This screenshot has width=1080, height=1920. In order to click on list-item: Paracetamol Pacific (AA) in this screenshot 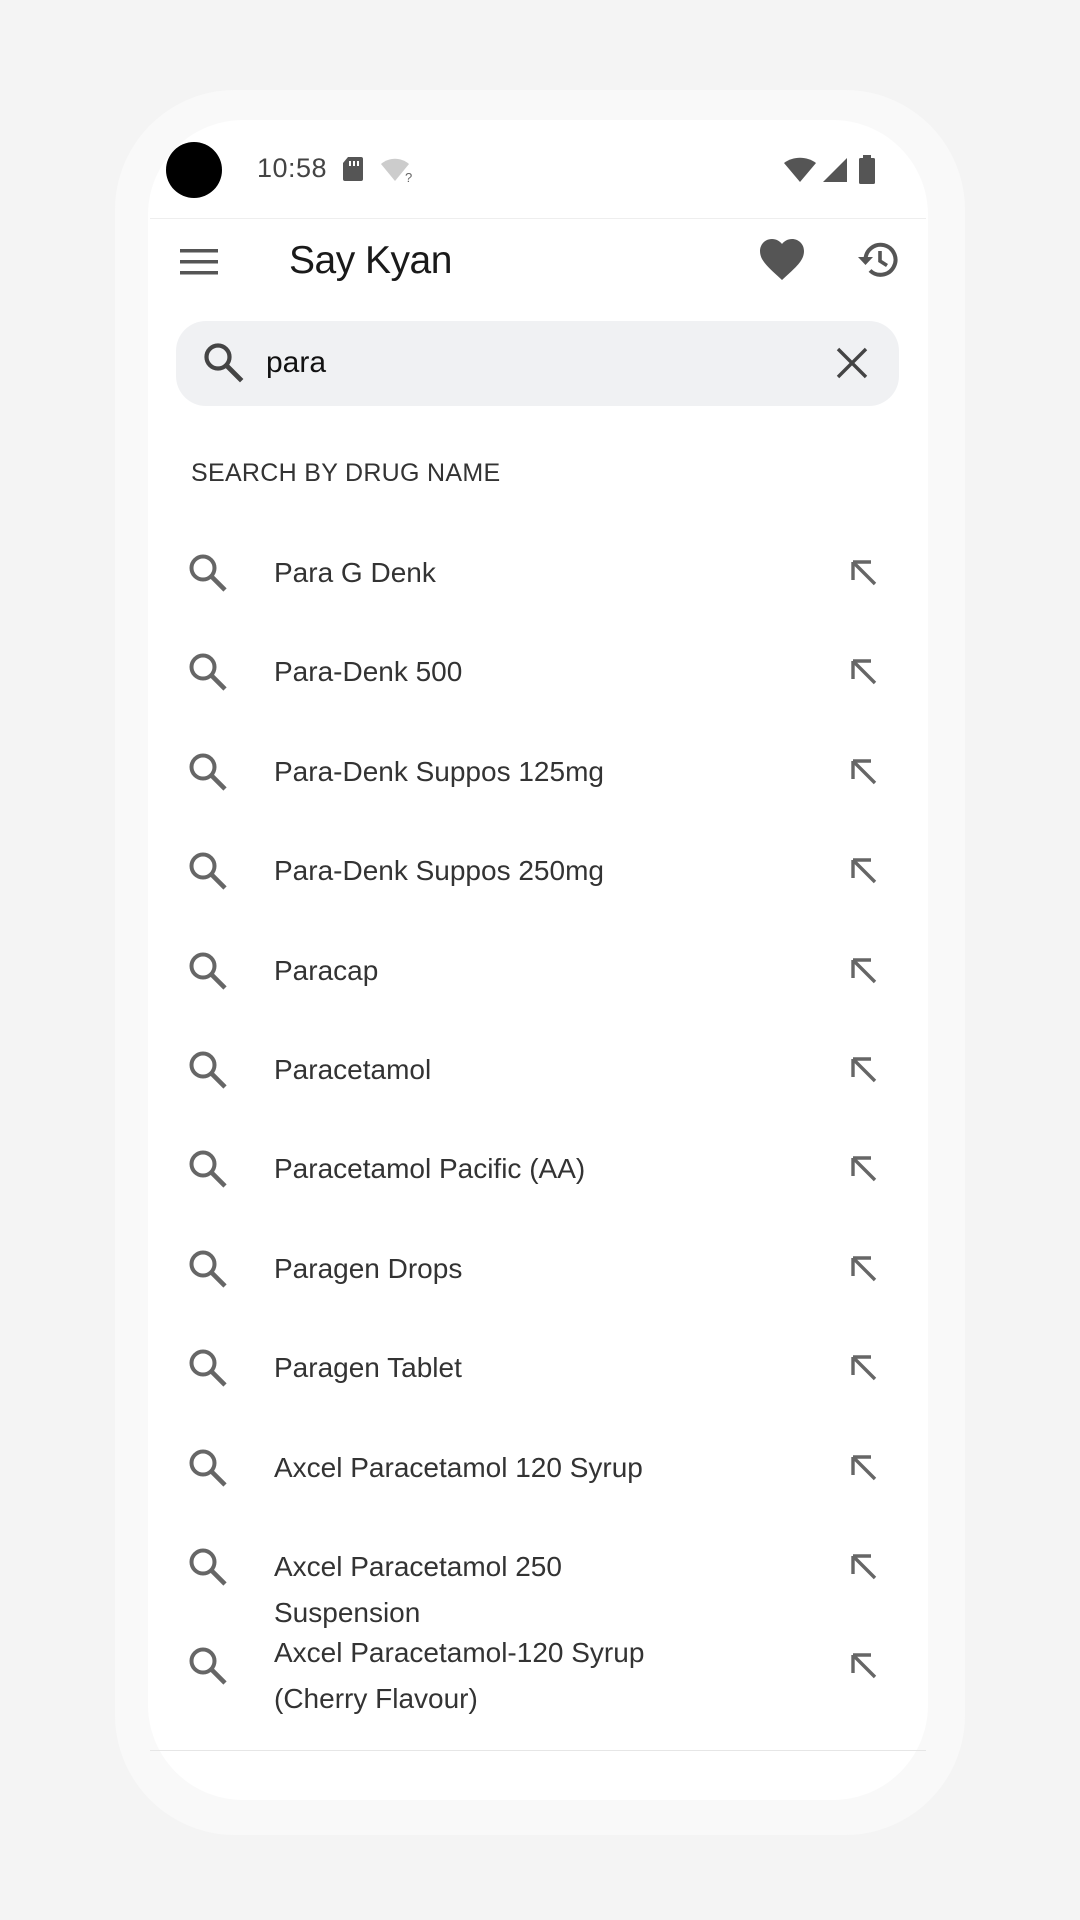, I will do `click(538, 1171)`.